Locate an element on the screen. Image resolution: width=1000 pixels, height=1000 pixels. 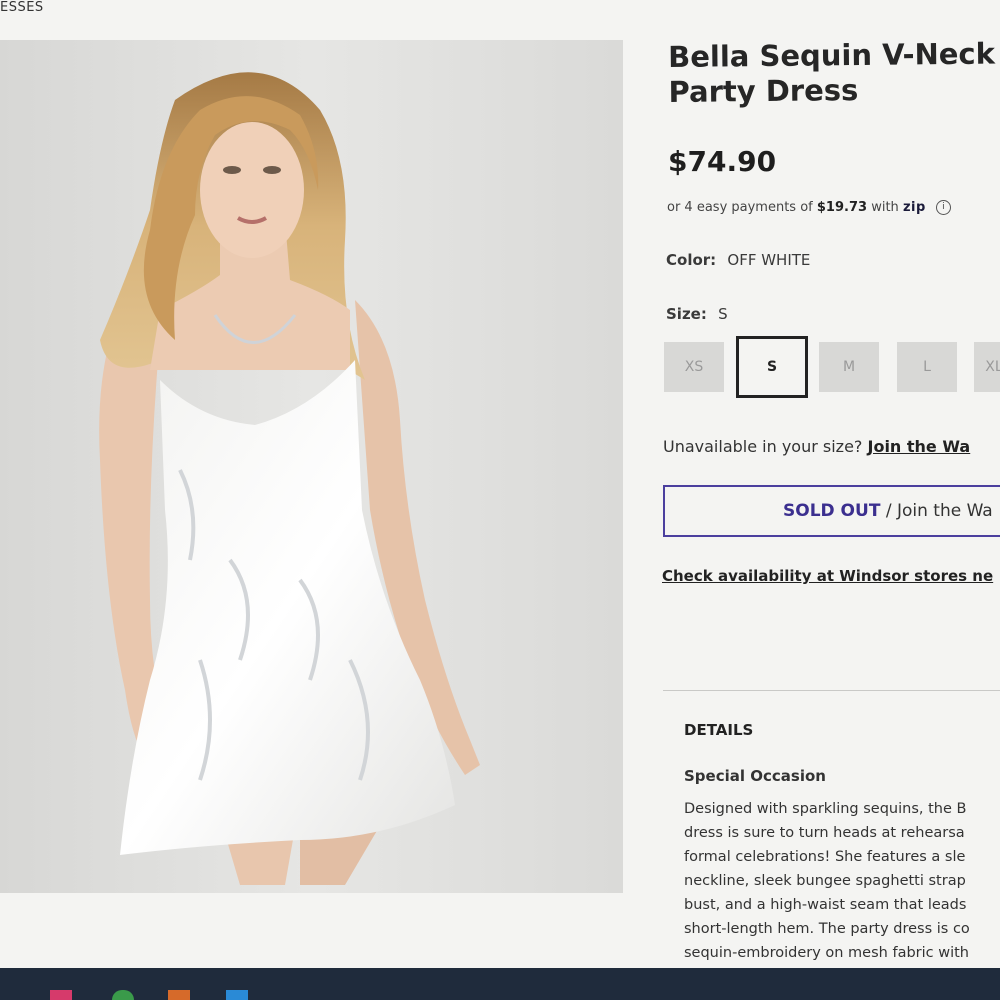
size-option-xs: XS is located at coordinates (694, 367).